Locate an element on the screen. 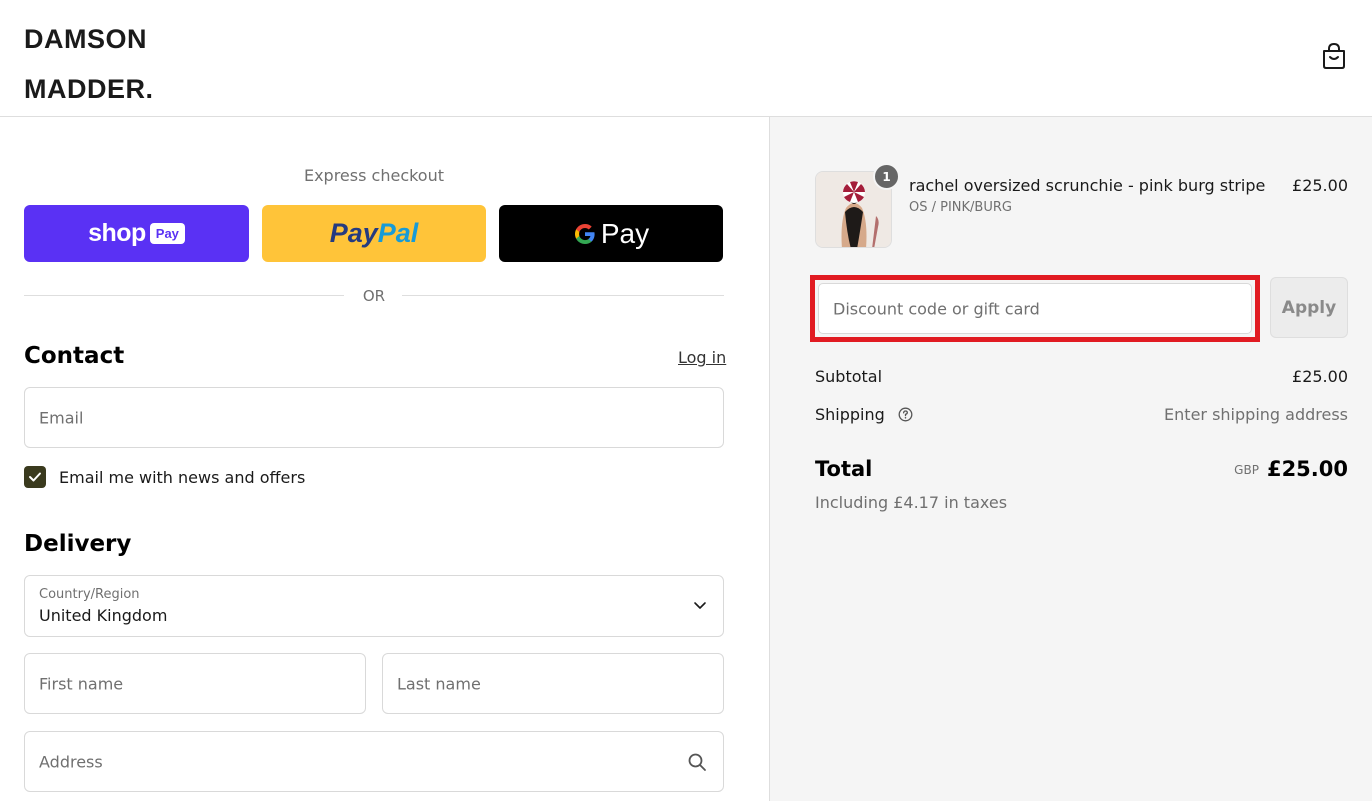  quantity-badge: 1 is located at coordinates (886, 176).